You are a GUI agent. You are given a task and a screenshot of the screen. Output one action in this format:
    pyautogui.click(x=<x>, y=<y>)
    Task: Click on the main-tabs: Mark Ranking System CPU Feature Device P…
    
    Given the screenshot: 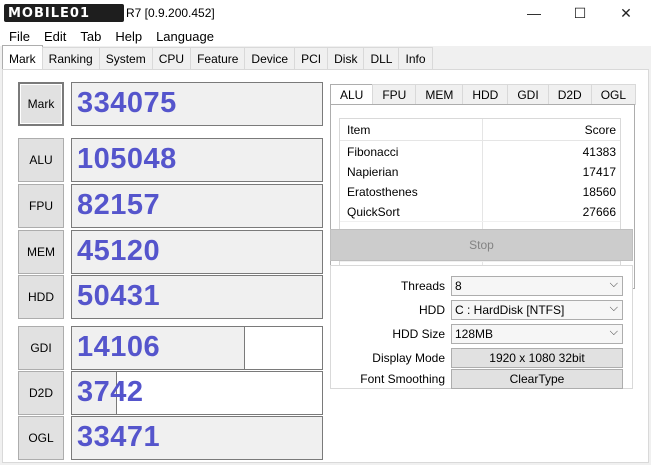 What is the action you would take?
    pyautogui.click(x=325, y=57)
    